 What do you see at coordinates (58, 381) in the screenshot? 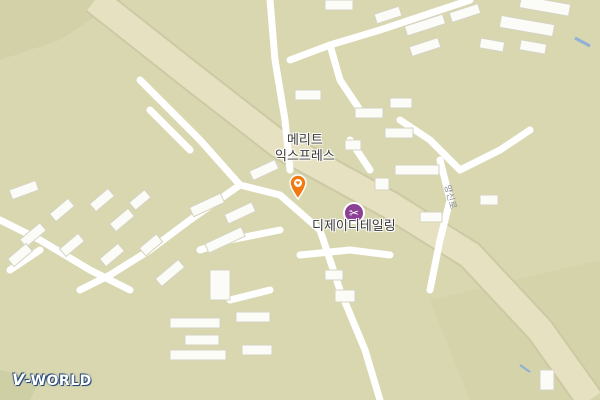
I see `brand-suffix: -WORLD` at bounding box center [58, 381].